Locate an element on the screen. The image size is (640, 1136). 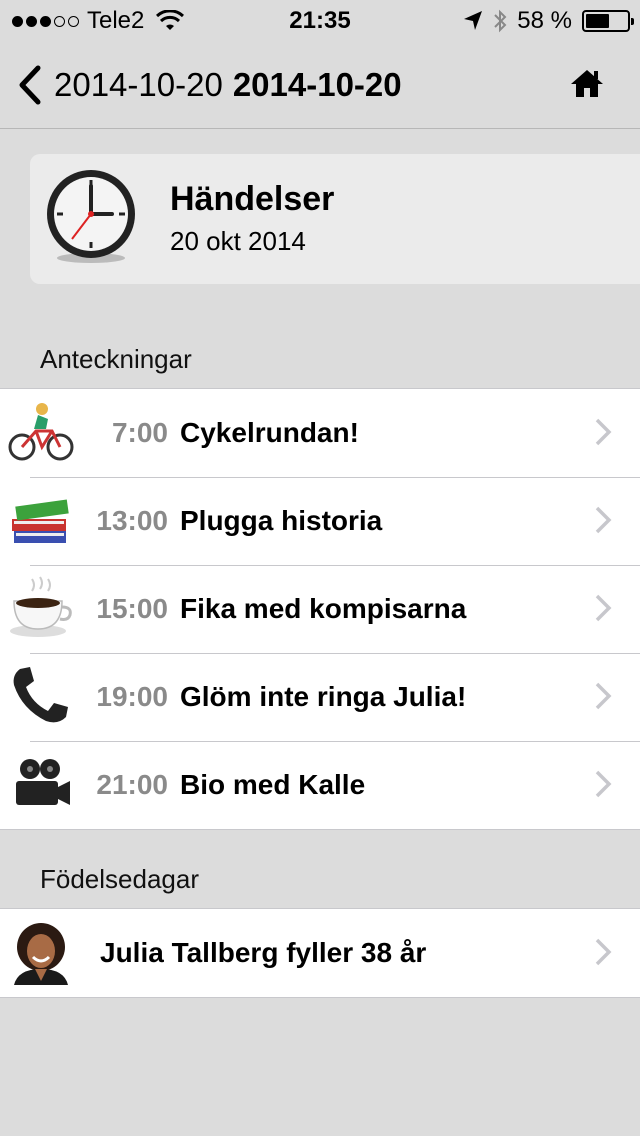
notes-section-header: Anteckningar is located at coordinates (116, 359).